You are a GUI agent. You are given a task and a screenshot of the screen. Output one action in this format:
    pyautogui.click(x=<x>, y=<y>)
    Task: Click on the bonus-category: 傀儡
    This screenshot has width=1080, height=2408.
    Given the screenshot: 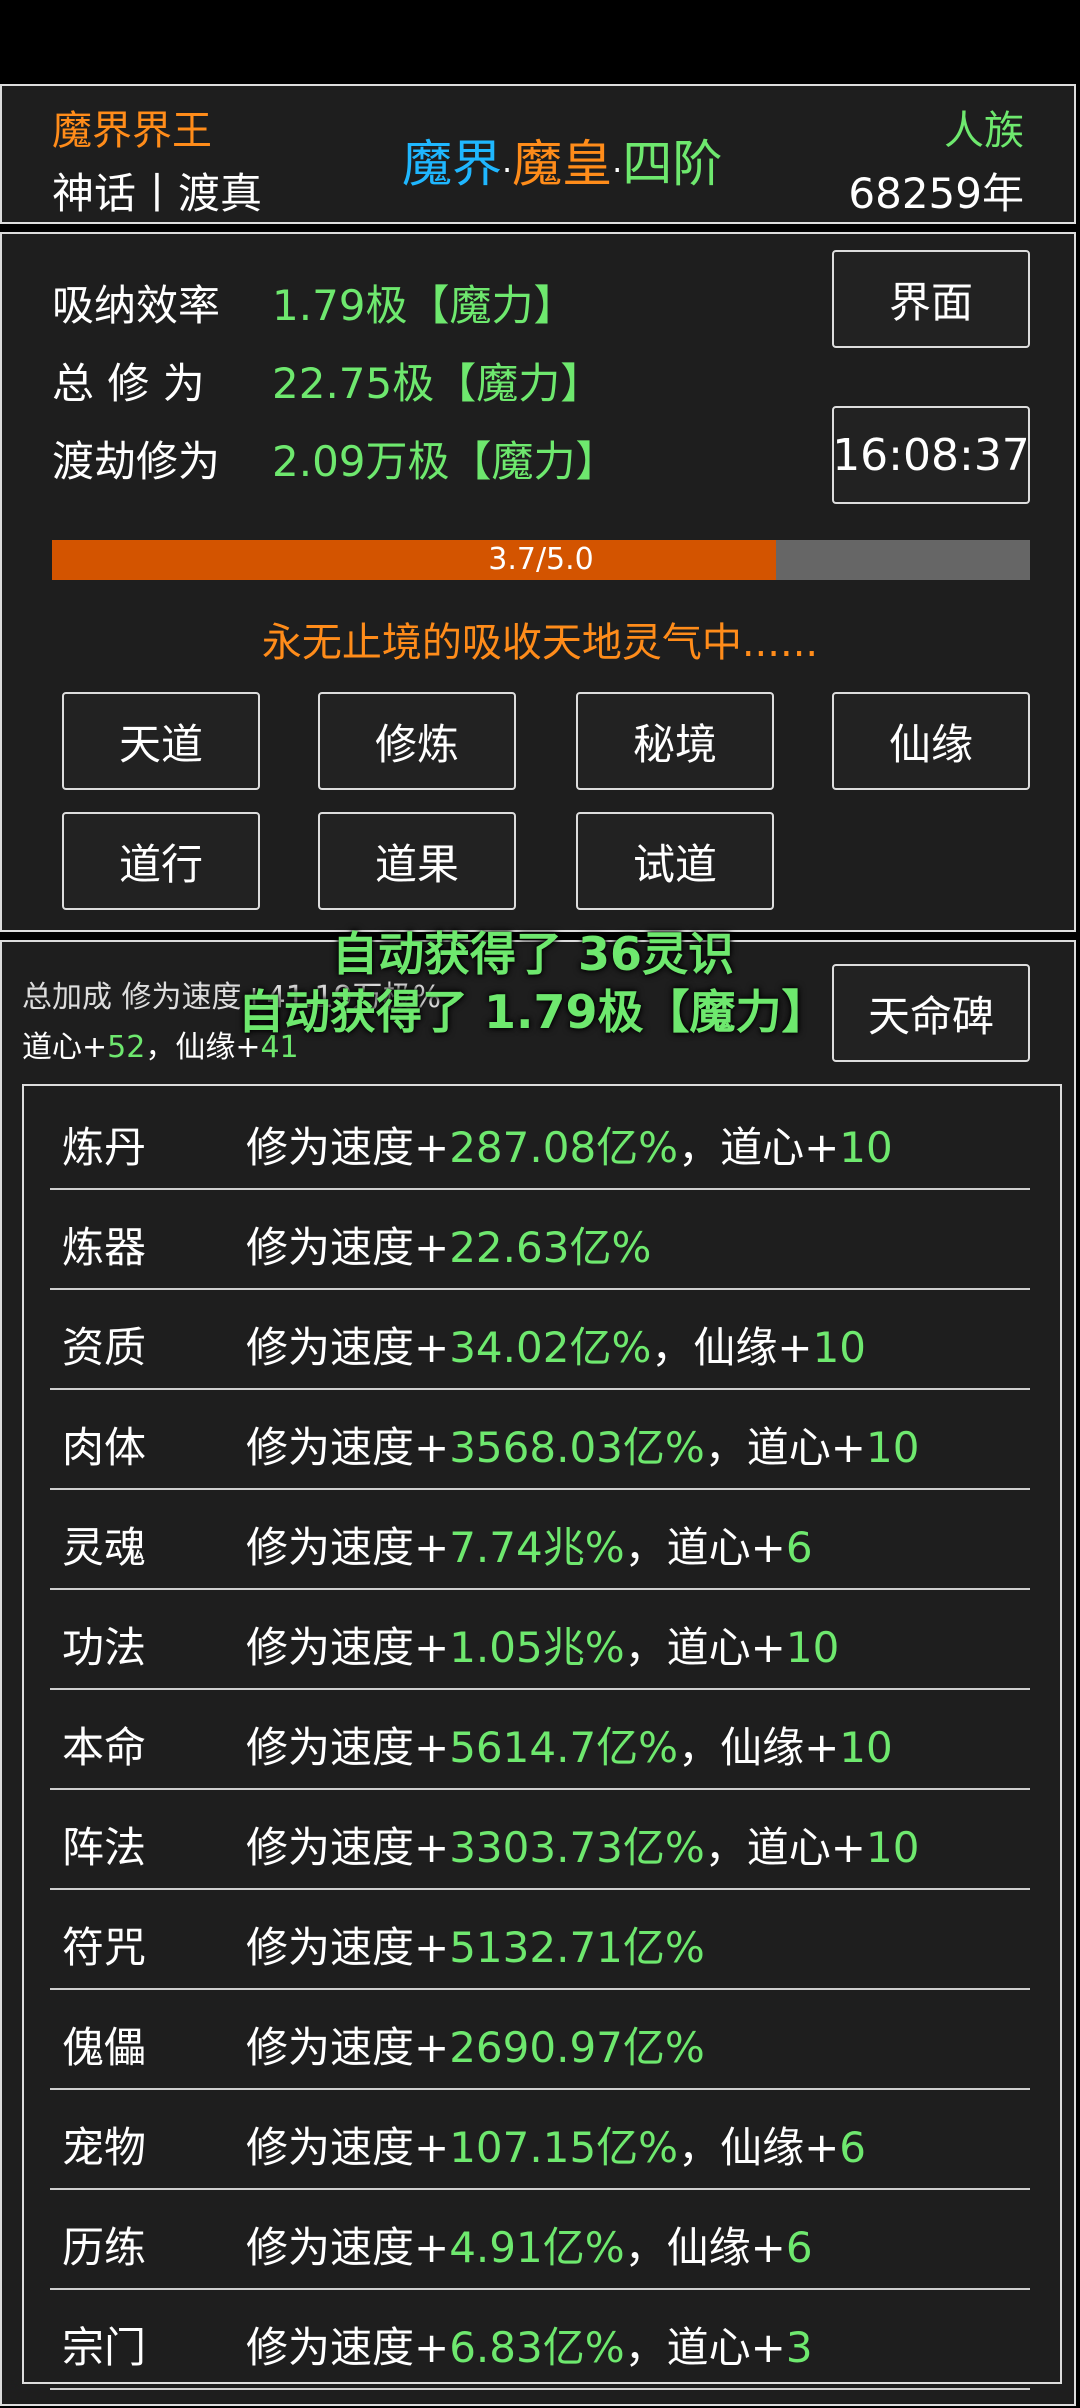 What is the action you would take?
    pyautogui.click(x=104, y=2047)
    